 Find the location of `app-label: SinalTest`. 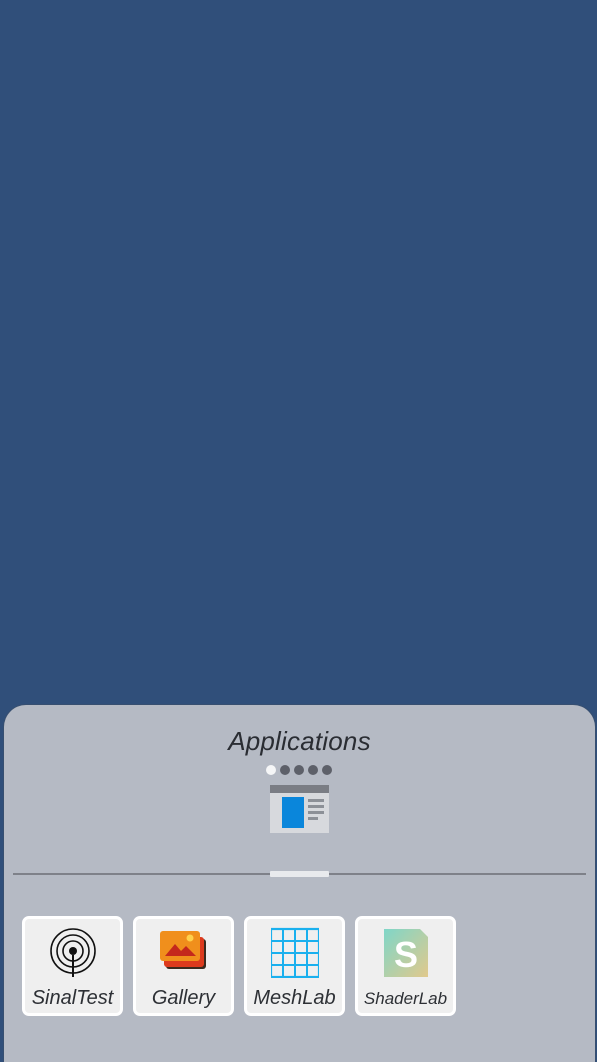

app-label: SinalTest is located at coordinates (72, 998).